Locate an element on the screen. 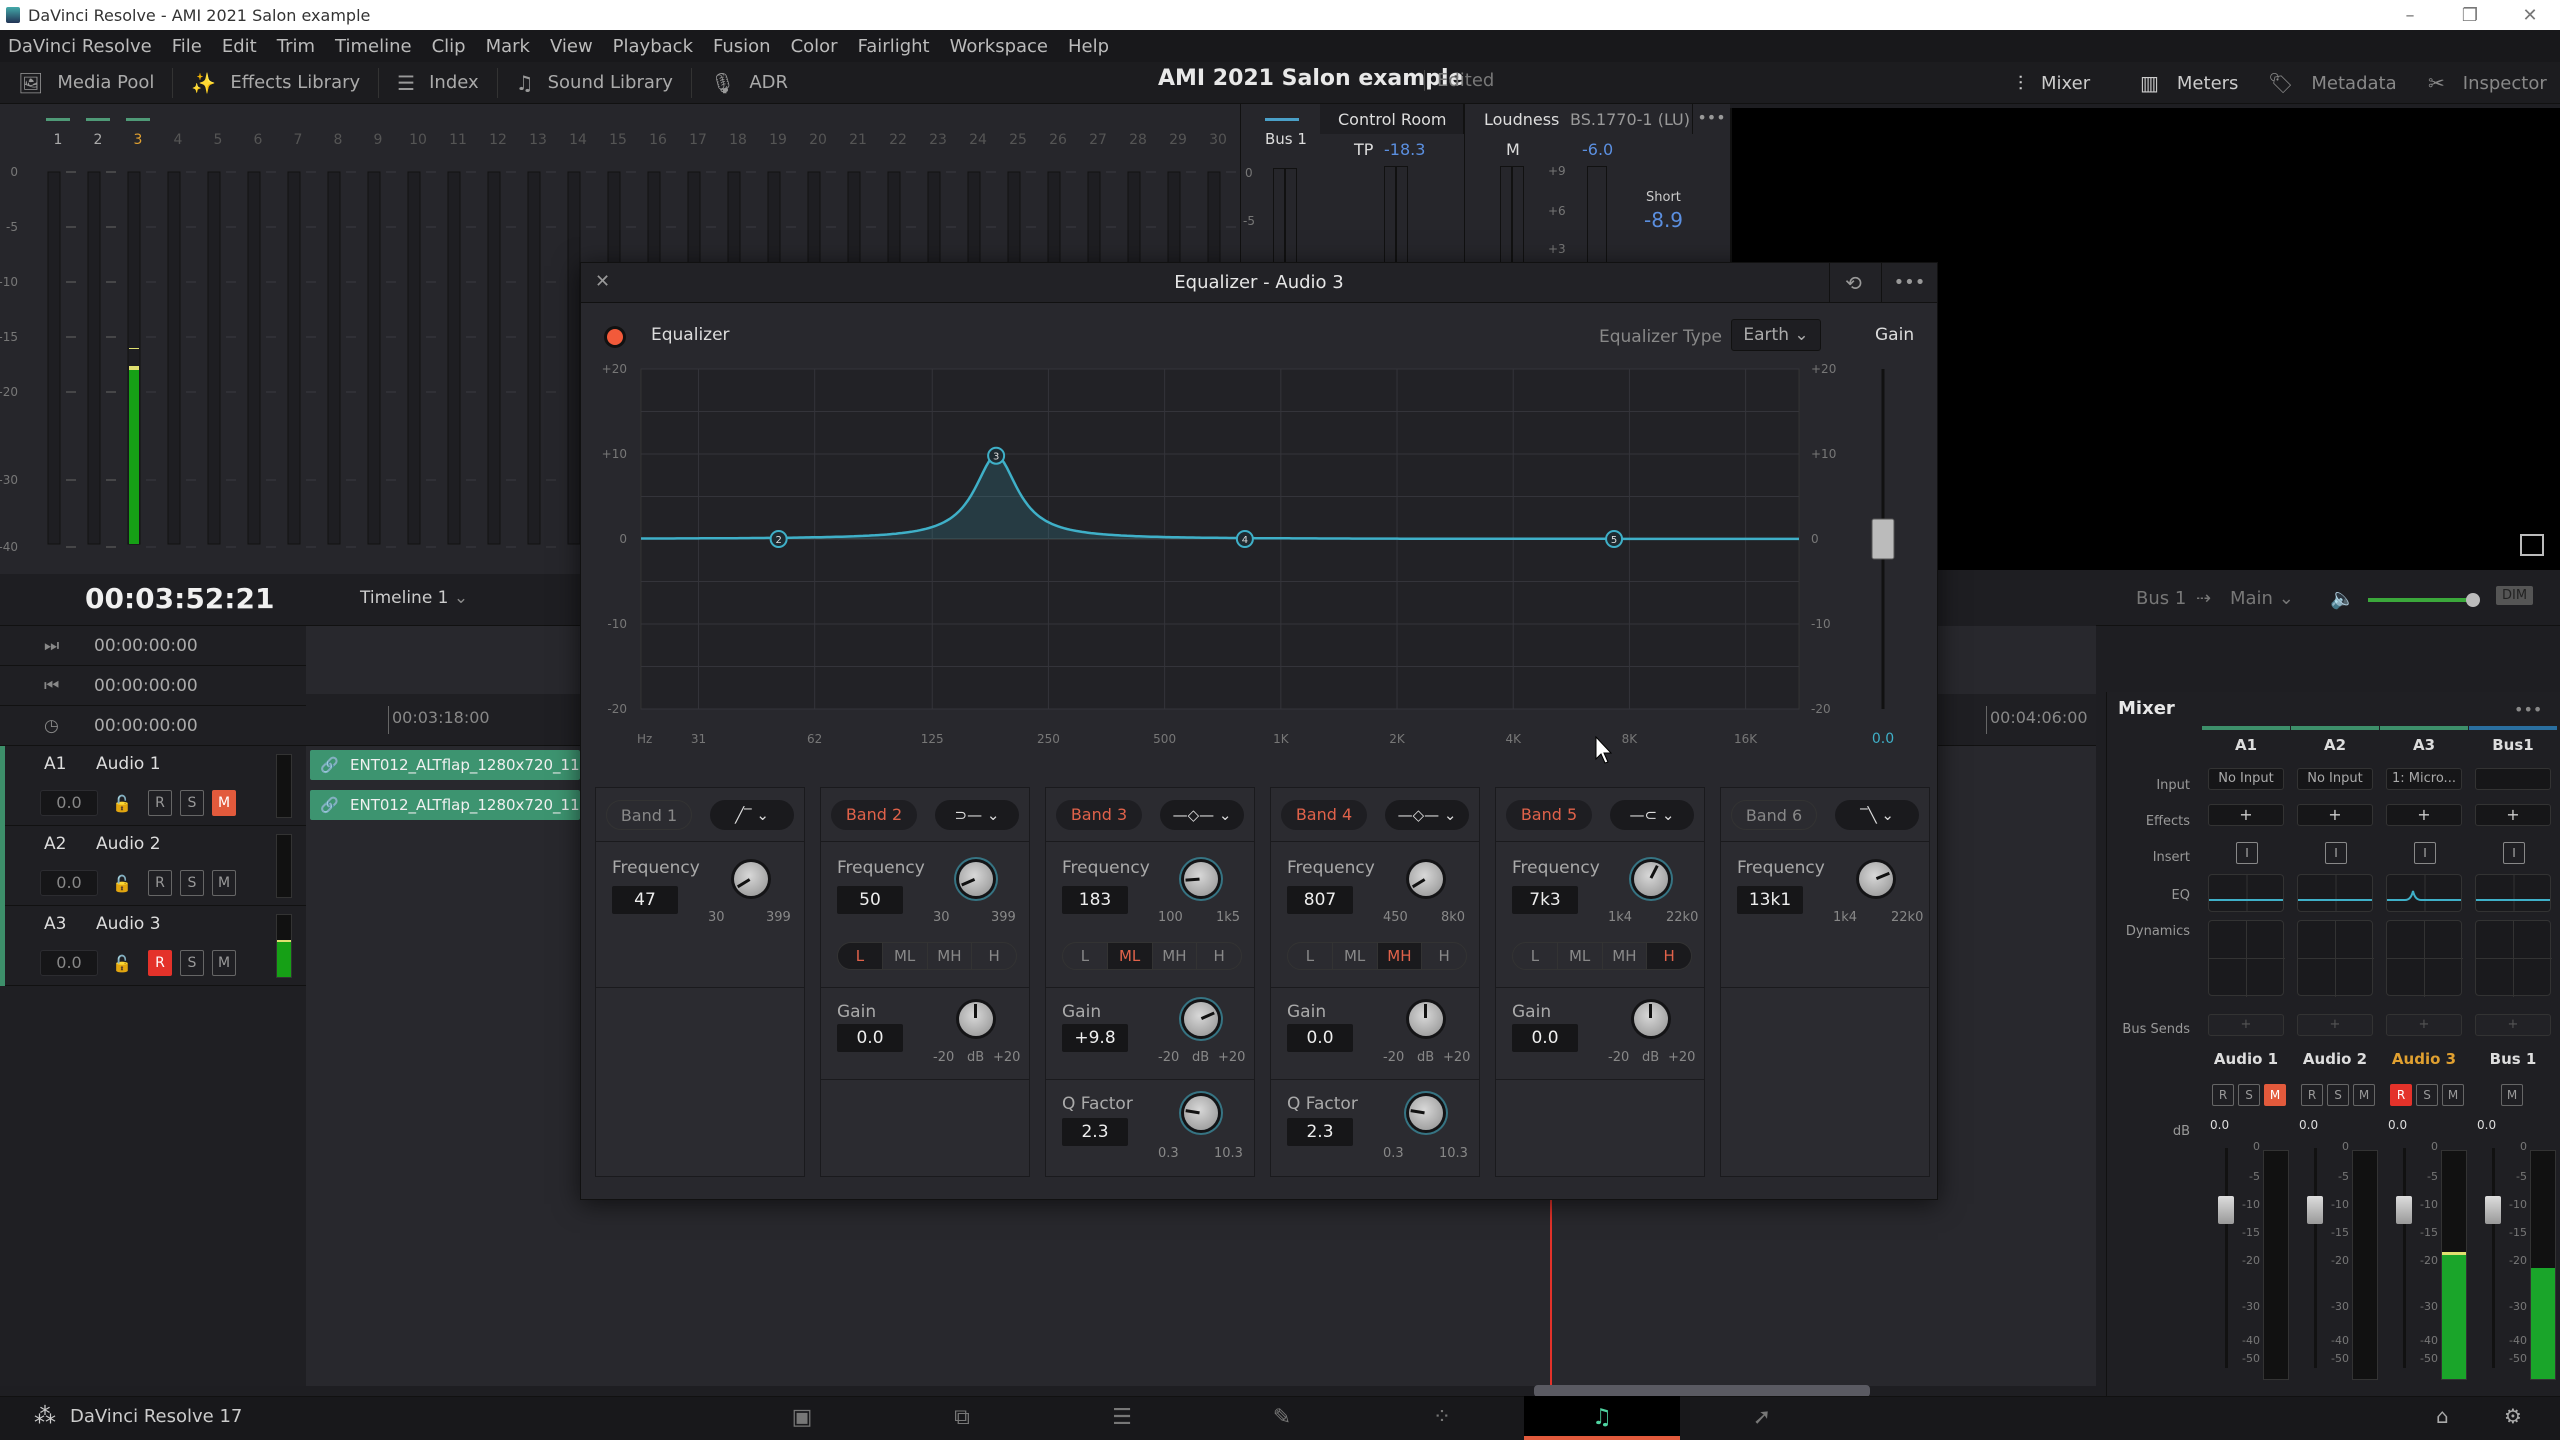 This screenshot has width=2560, height=1440. monitor-destination-select: Main ⌄ is located at coordinates (2262, 598).